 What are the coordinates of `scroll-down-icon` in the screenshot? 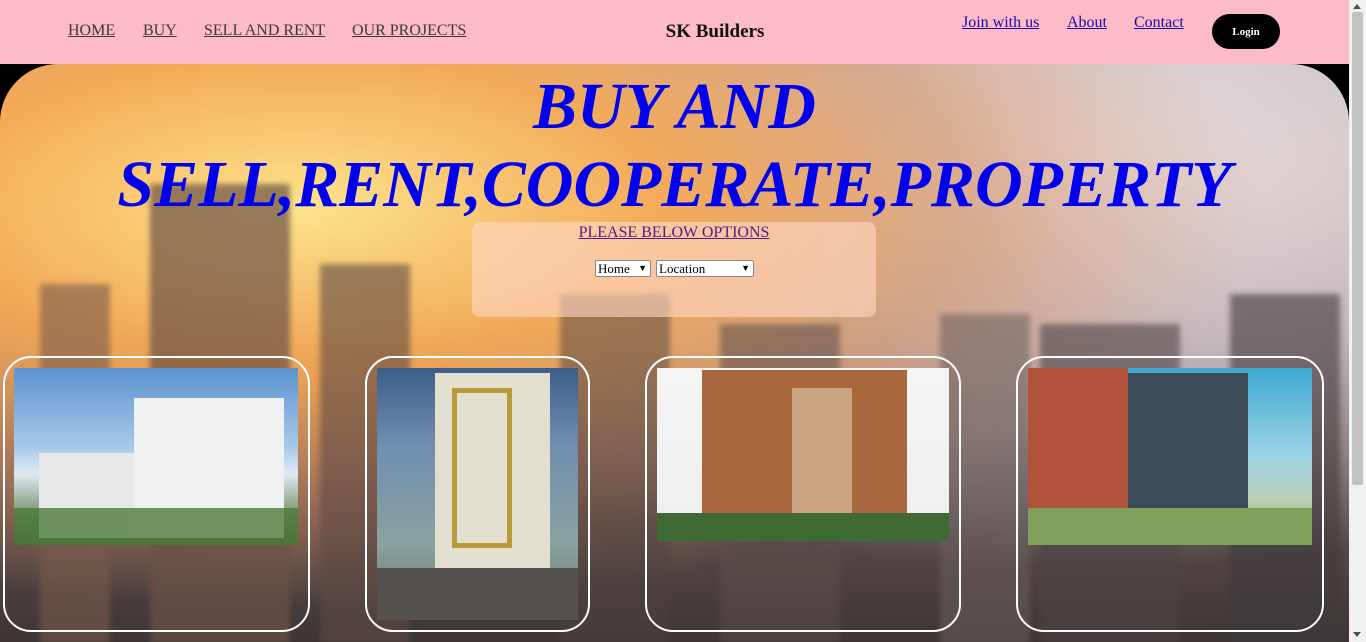 It's located at (1357, 634).